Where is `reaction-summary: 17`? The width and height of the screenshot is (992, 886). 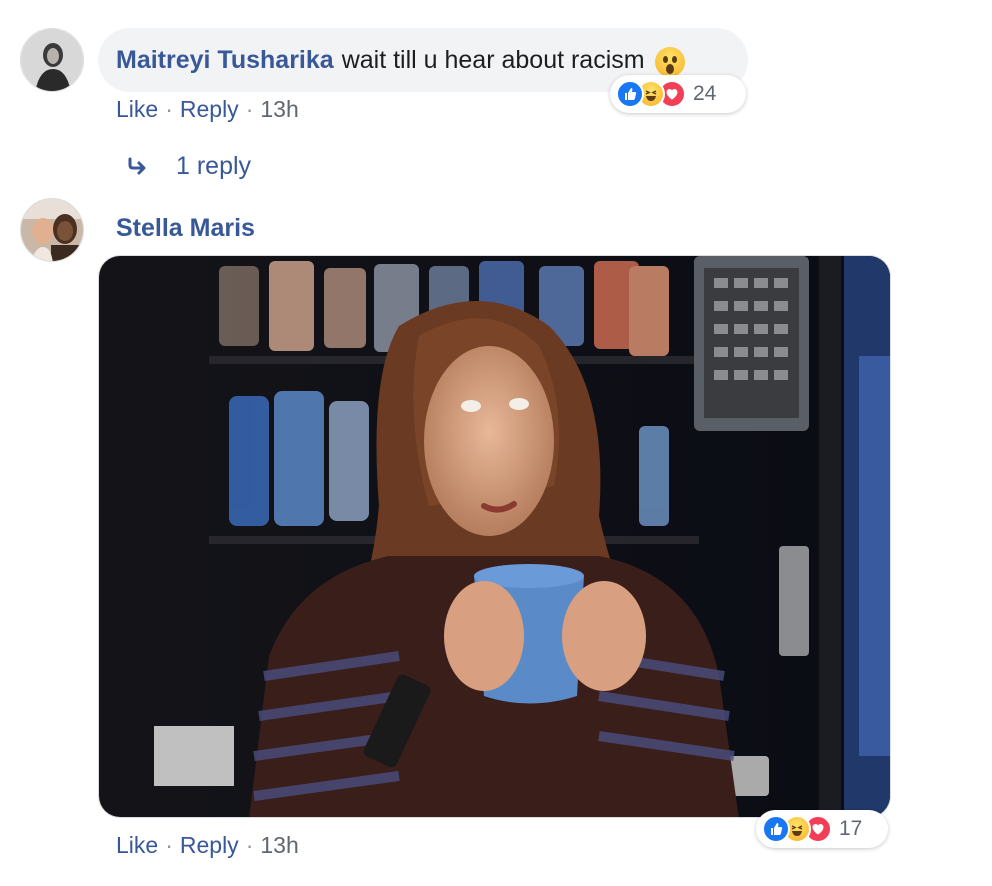 reaction-summary: 17 is located at coordinates (822, 829).